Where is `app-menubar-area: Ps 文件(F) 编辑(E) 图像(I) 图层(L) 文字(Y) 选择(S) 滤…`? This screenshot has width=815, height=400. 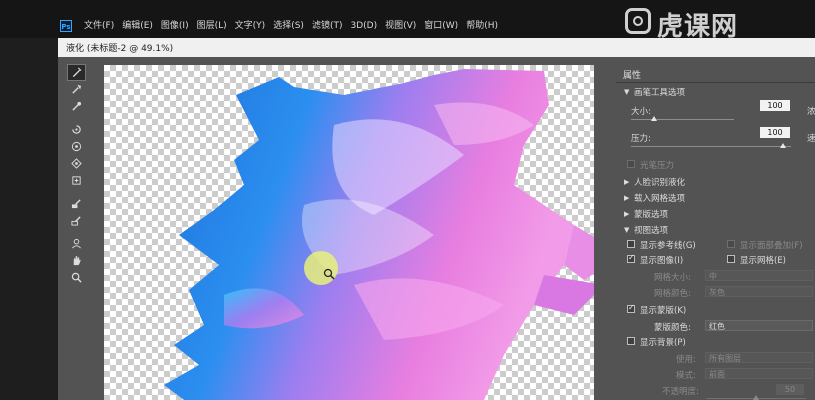
app-menubar-area: Ps 文件(F) 编辑(E) 图像(I) 图层(L) 文字(Y) 选择(S) 滤… is located at coordinates (407, 21).